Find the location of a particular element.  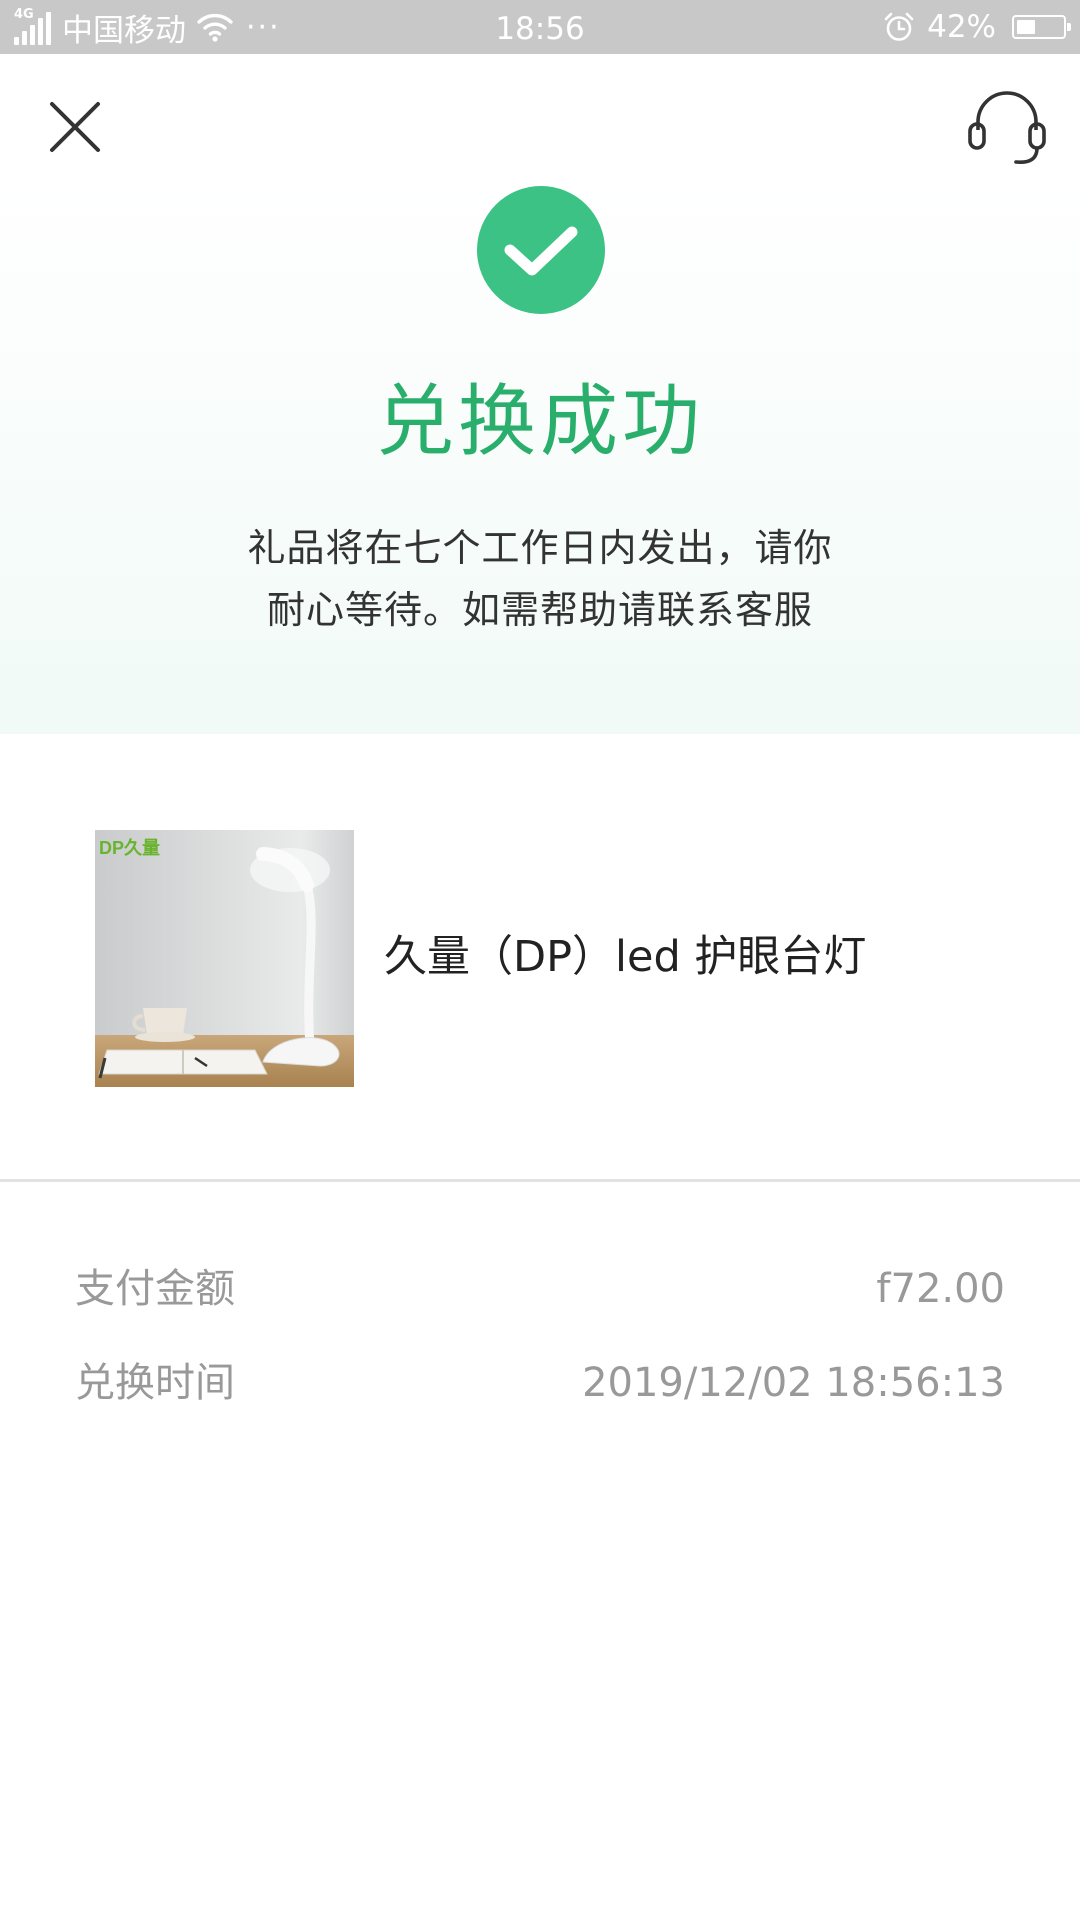

close-icon is located at coordinates (75, 127).